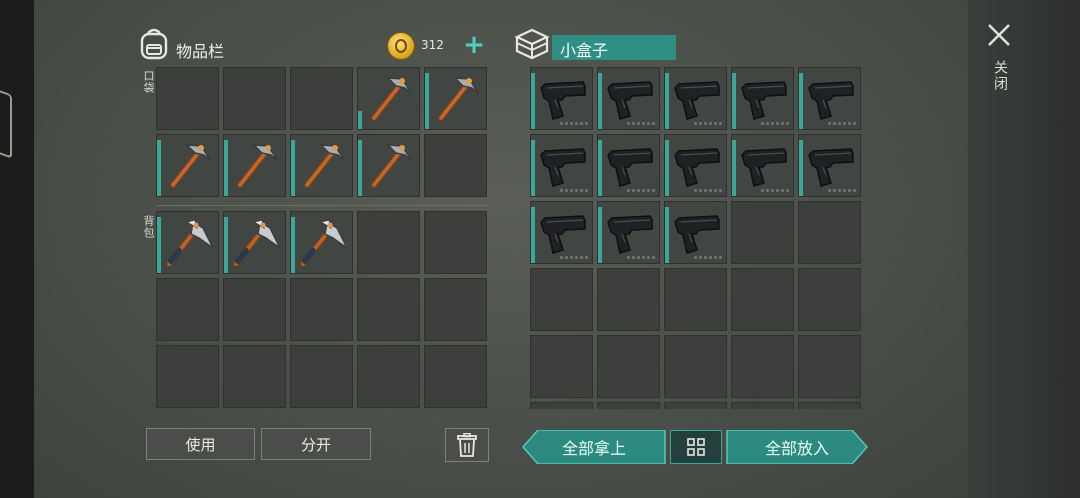  Describe the element at coordinates (474, 45) in the screenshot. I see `add-coins-button: +` at that location.